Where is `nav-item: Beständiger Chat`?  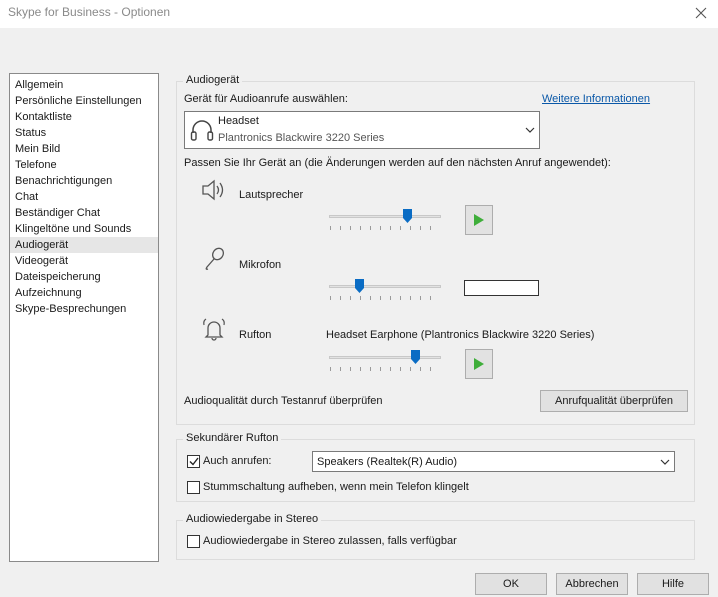
nav-item: Beständiger Chat is located at coordinates (84, 213).